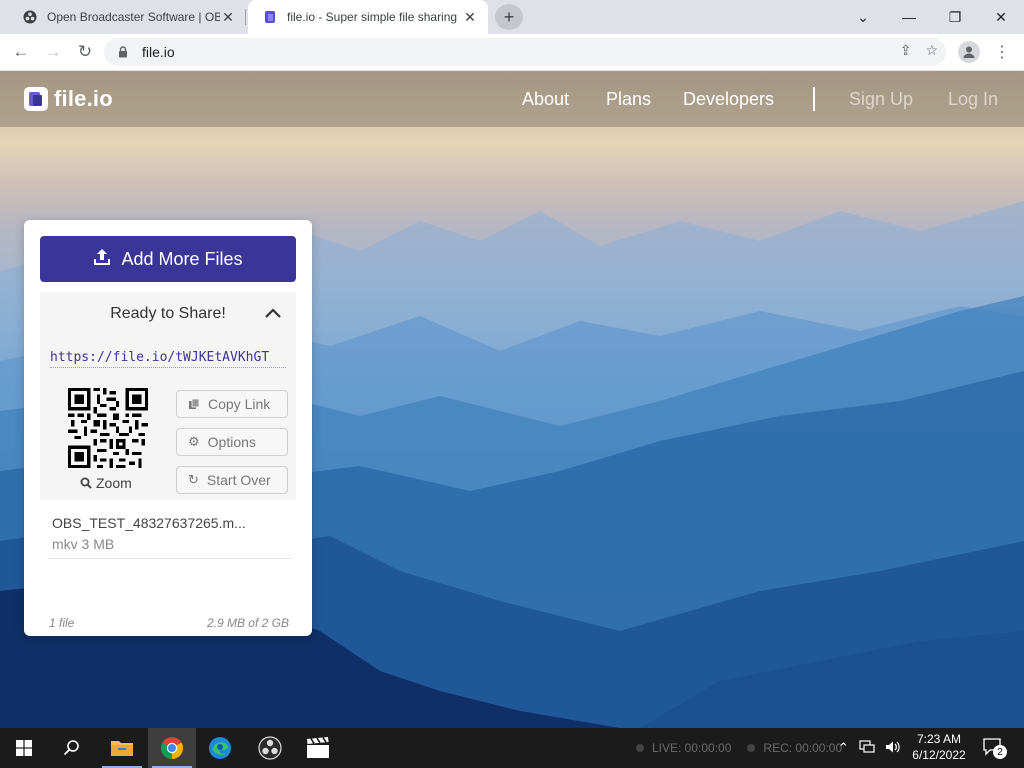 Image resolution: width=1024 pixels, height=768 pixels. Describe the element at coordinates (509, 17) in the screenshot. I see `new-tab-button: +` at that location.